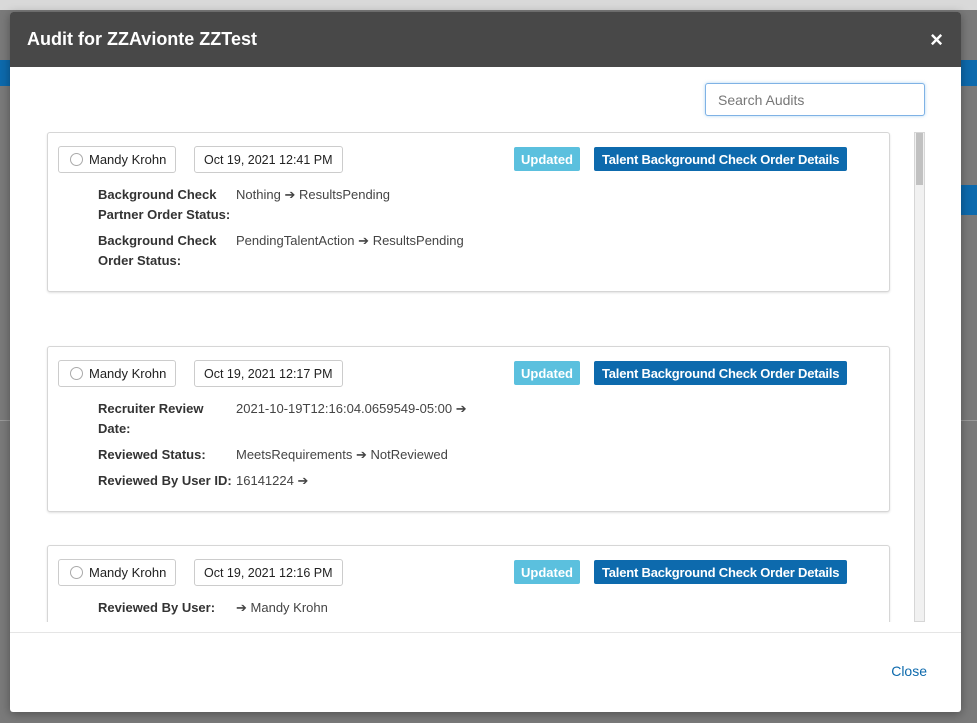 The height and width of the screenshot is (723, 977). What do you see at coordinates (268, 159) in the screenshot?
I see `audit-date: Oct 19, 2021 12:41 PM` at bounding box center [268, 159].